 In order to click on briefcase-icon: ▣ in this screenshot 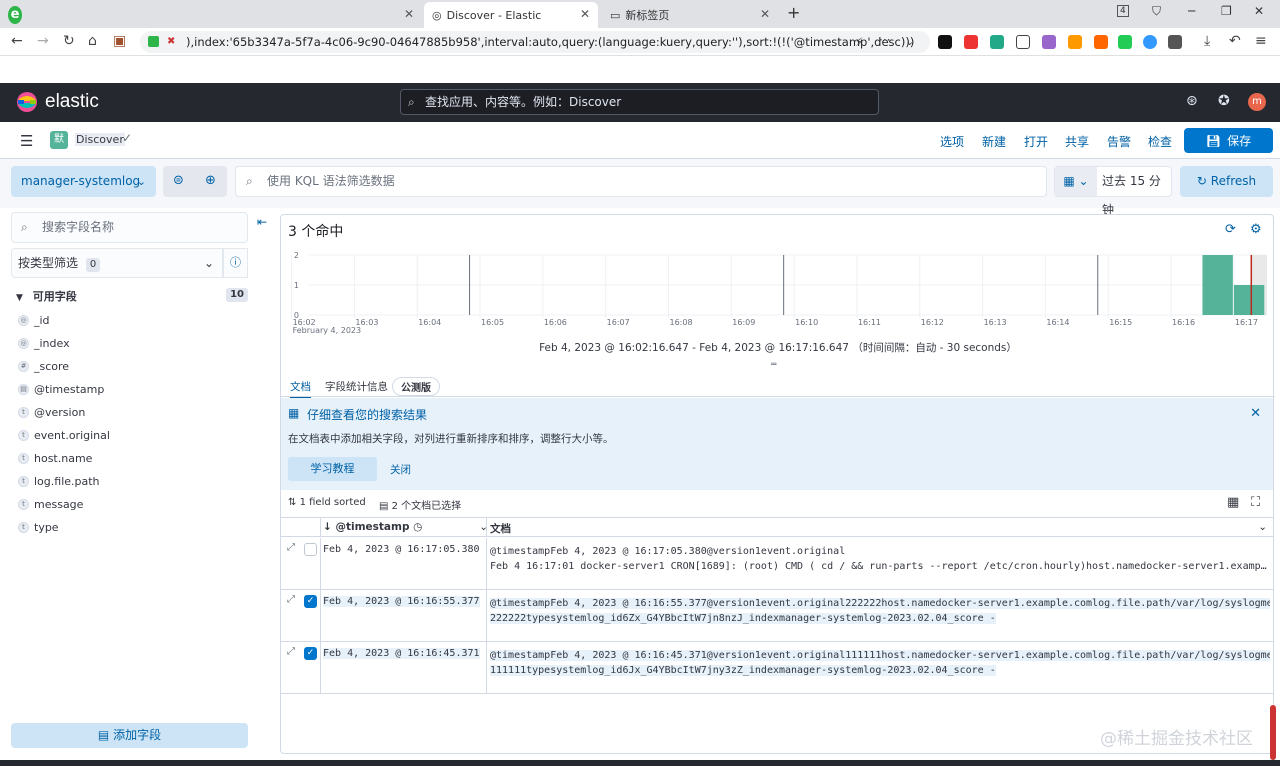, I will do `click(119, 41)`.